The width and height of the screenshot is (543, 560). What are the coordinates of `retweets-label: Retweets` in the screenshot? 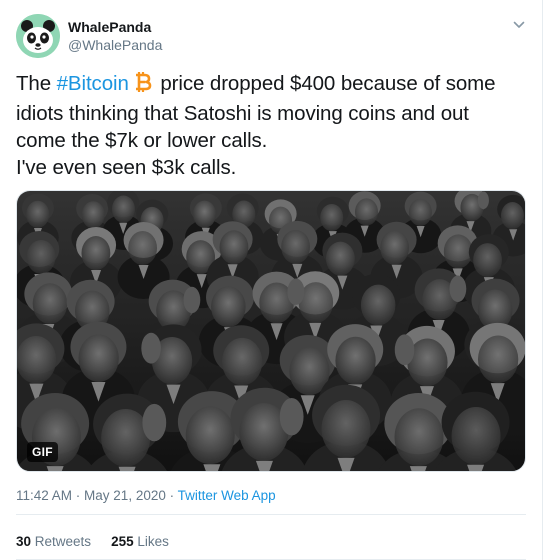 It's located at (61, 541).